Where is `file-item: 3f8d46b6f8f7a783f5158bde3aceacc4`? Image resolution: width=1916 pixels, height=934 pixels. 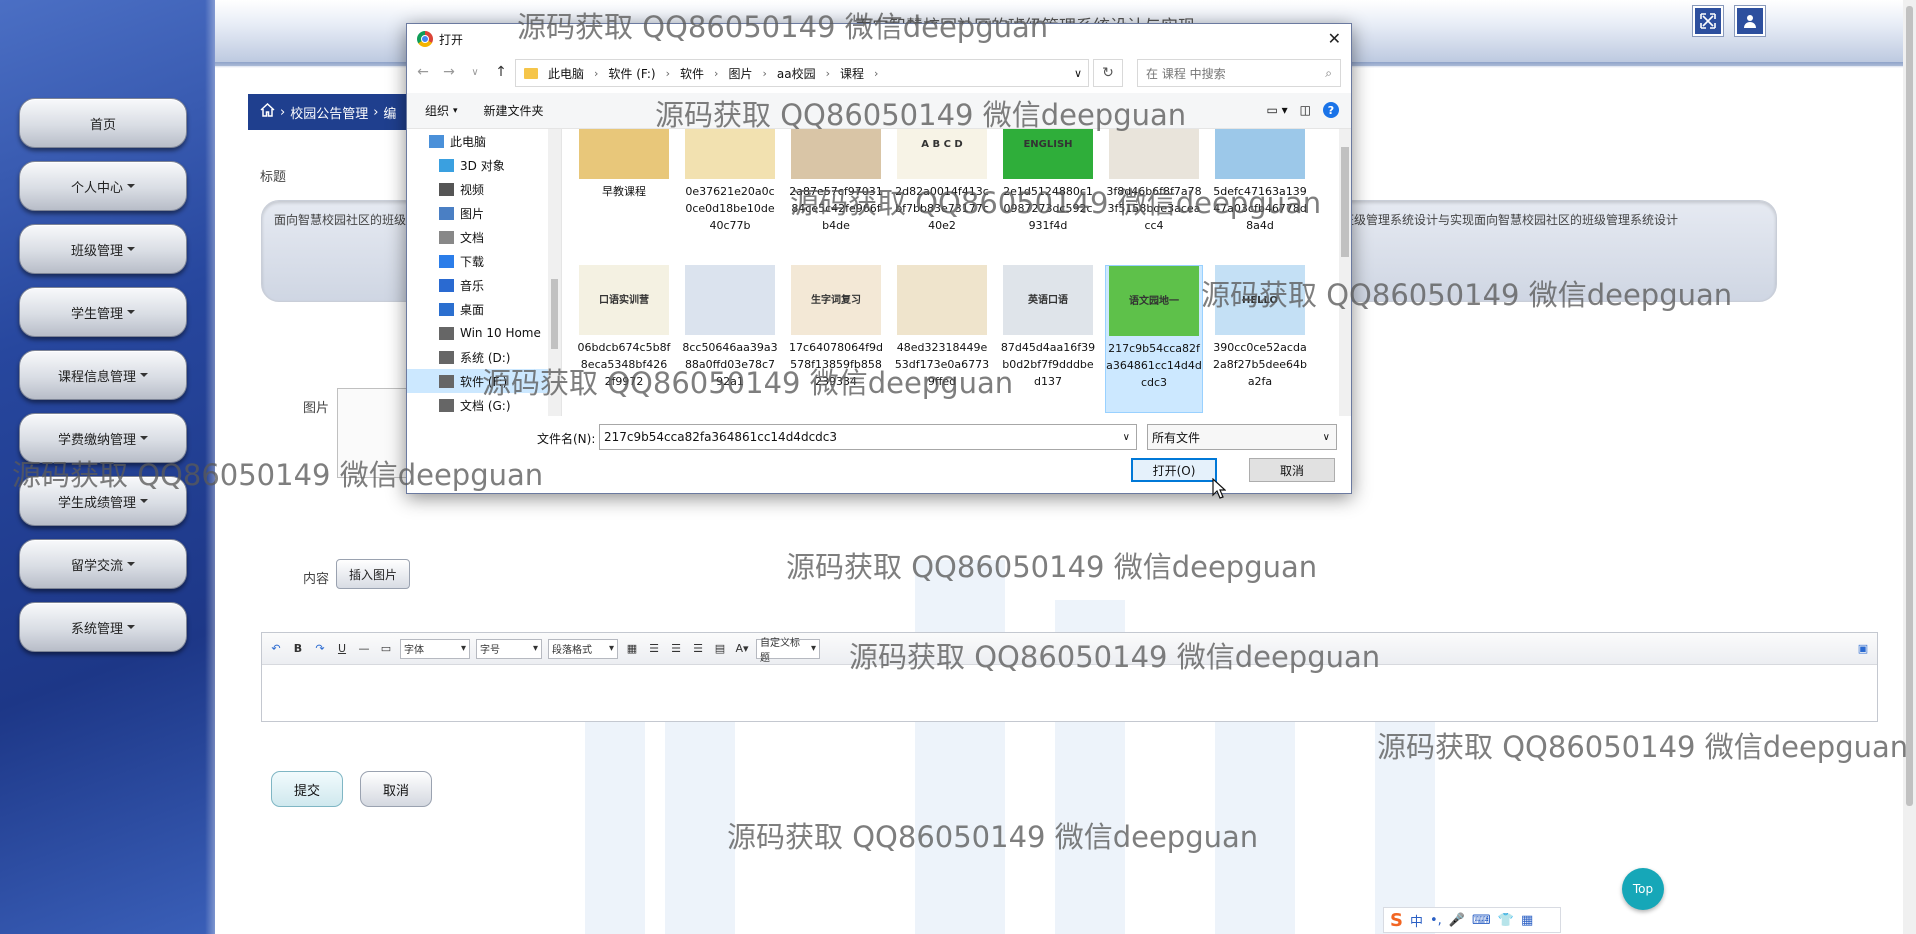 file-item: 3f8d46b6f8f7a783f5158bde3aceacc4 is located at coordinates (1154, 193).